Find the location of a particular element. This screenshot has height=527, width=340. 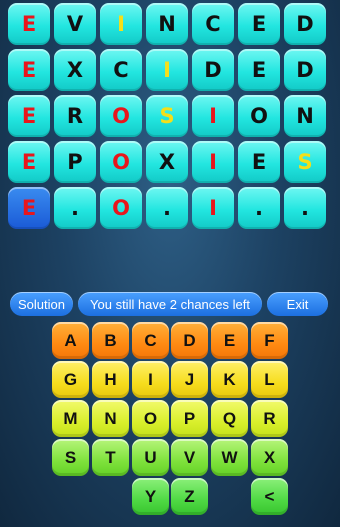

key-b: B is located at coordinates (110, 340).